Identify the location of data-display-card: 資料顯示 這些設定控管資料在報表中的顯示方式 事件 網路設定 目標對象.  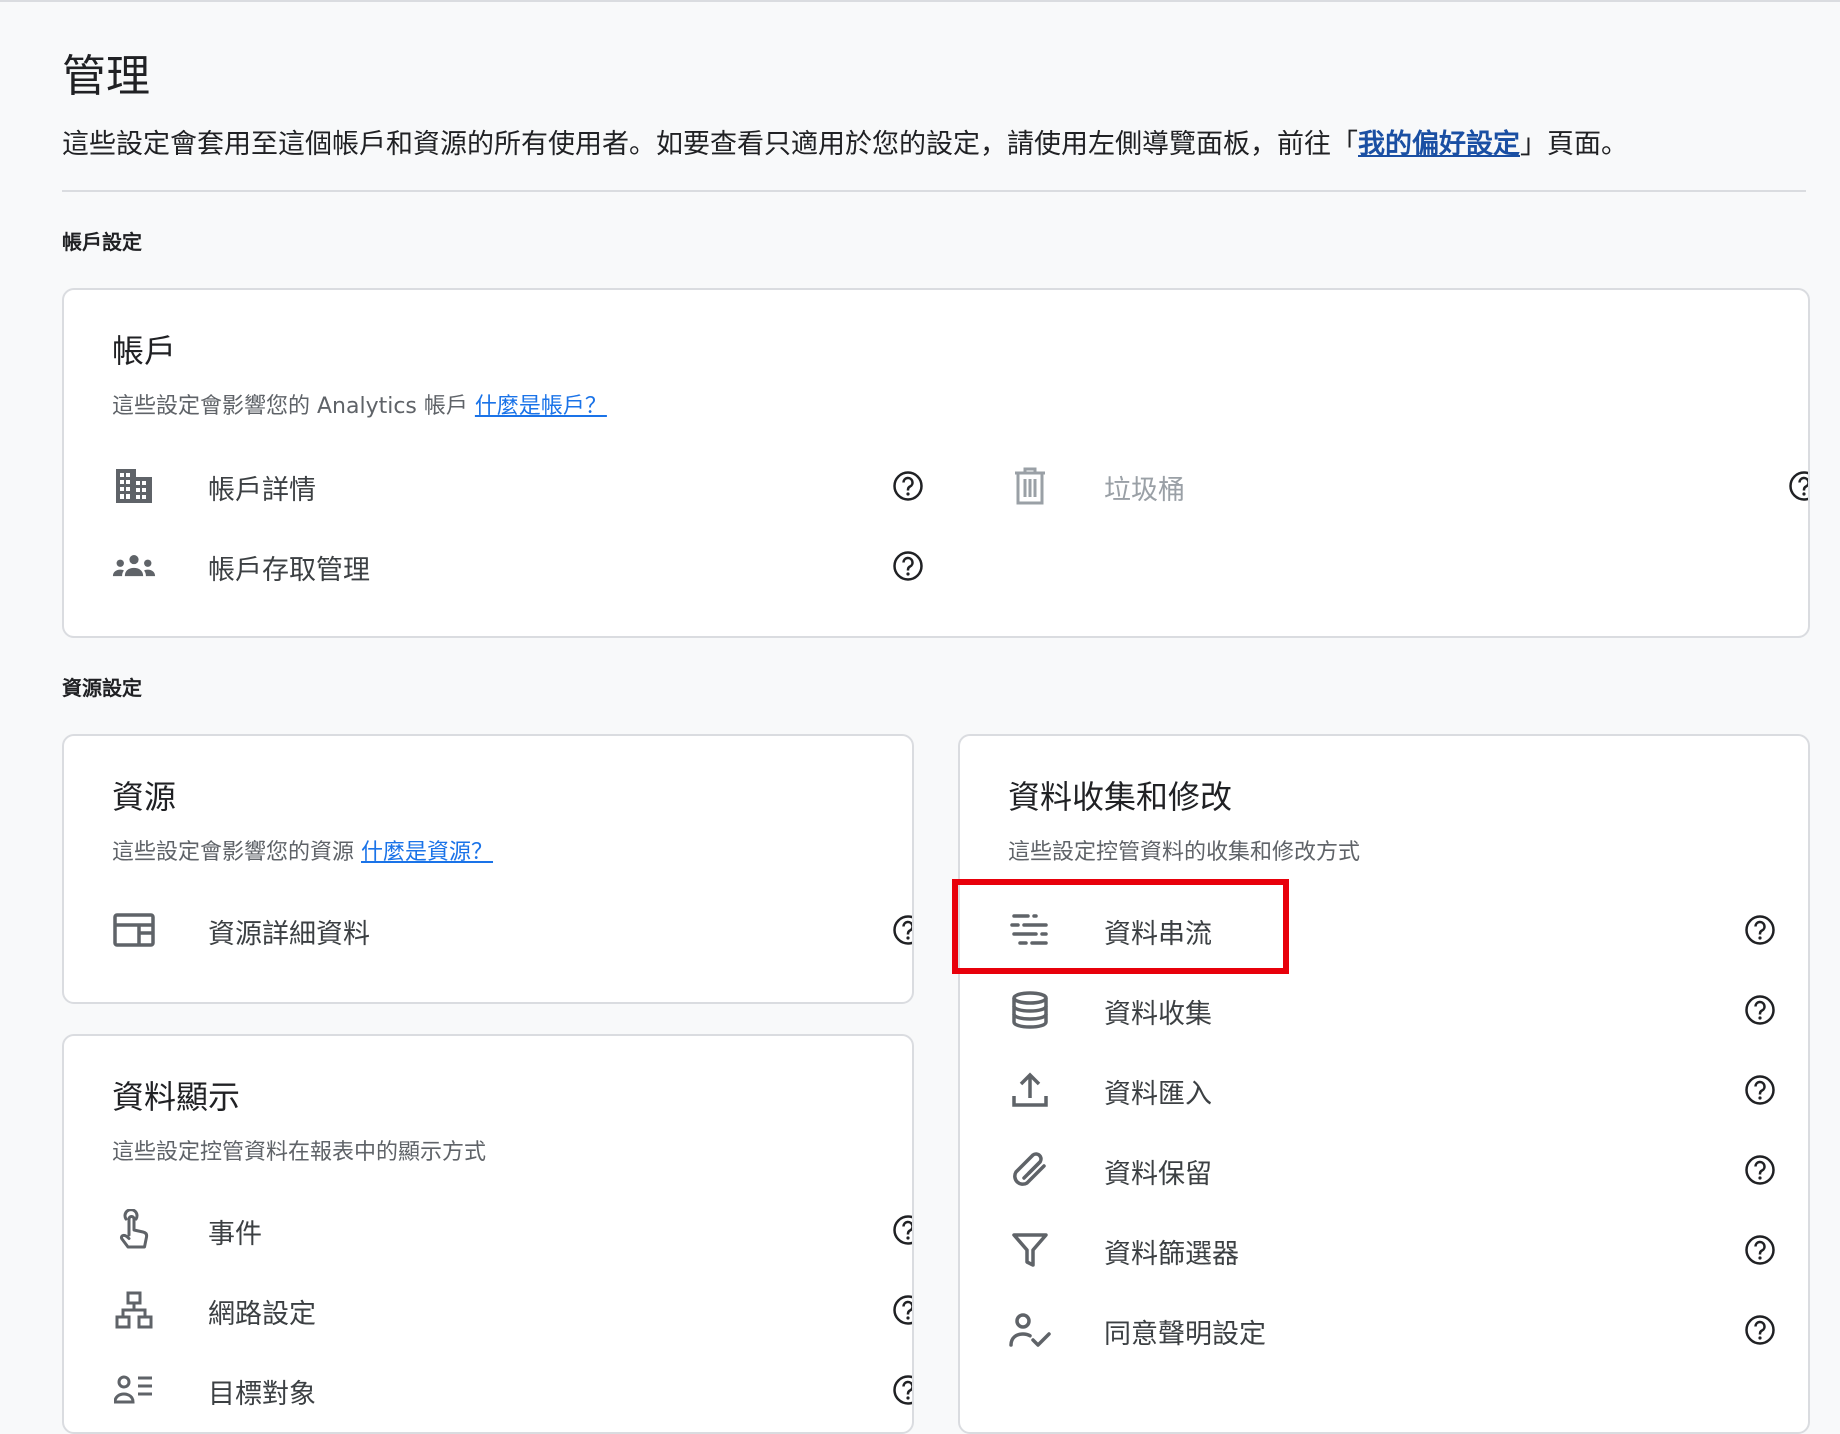
(488, 1234).